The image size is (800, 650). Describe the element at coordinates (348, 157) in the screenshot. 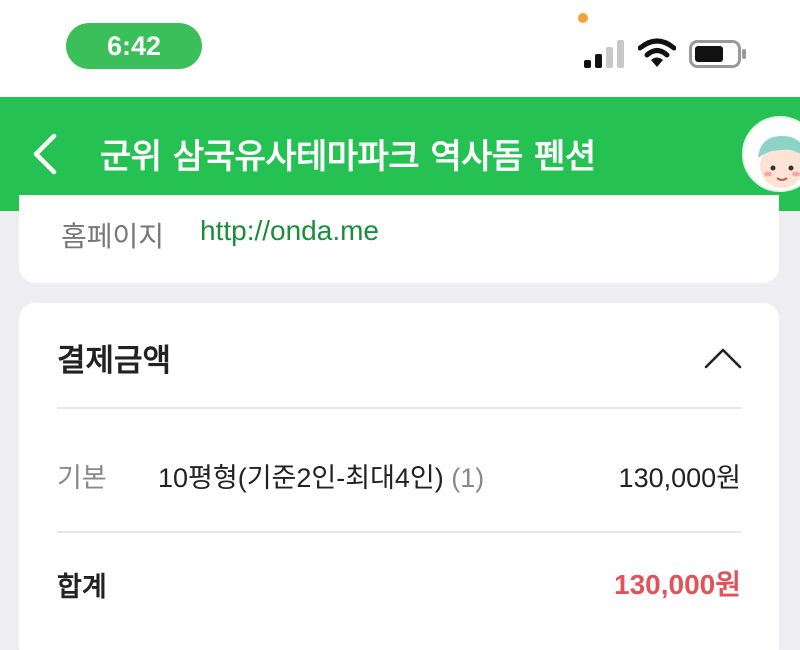

I see `page-title: 군위 삼국유사테마파크 역사돔 펜션` at that location.